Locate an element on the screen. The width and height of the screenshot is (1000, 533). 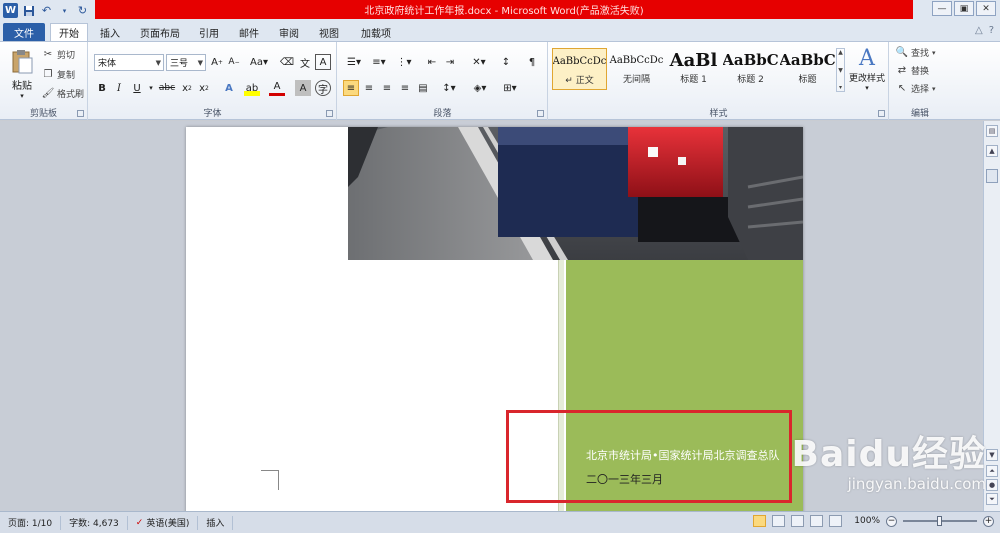
scroll-down-icon: ▼ is located at coordinates (992, 455).